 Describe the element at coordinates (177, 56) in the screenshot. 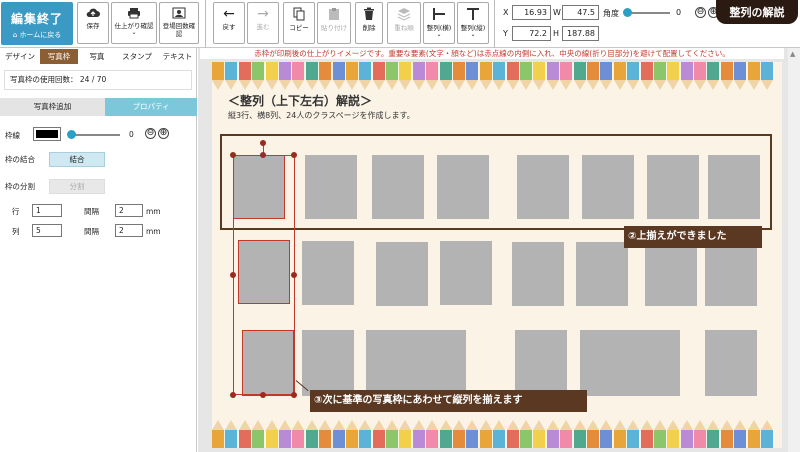

I see `tab-text: テキスト` at that location.